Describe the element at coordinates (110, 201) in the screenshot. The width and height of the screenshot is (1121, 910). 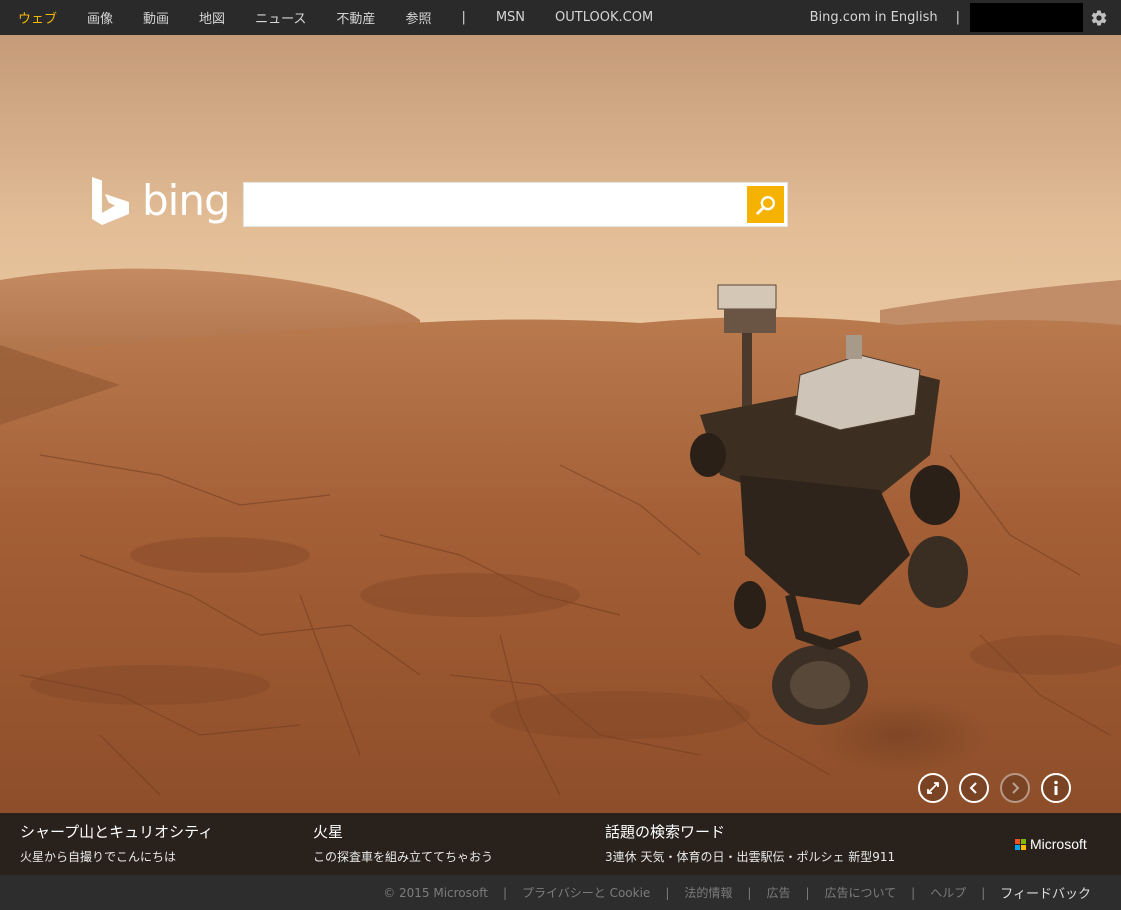
I see `bing-b-logo-icon` at that location.